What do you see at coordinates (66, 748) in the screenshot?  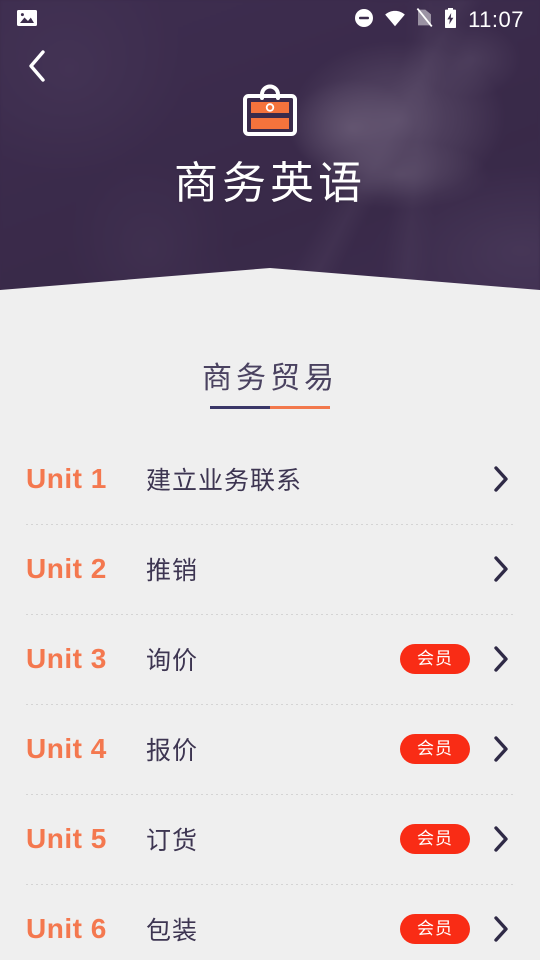 I see `unit-number: Unit 4` at bounding box center [66, 748].